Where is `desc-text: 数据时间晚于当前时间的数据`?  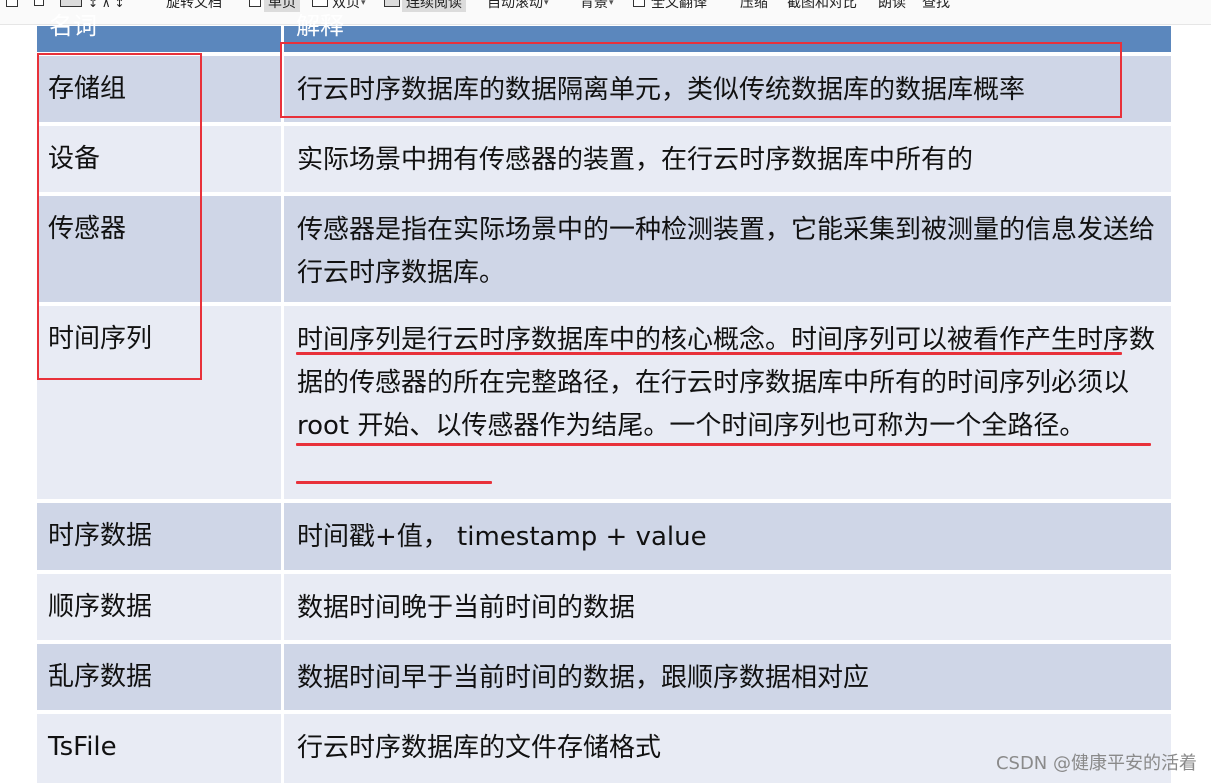
desc-text: 数据时间晚于当前时间的数据 is located at coordinates (466, 608).